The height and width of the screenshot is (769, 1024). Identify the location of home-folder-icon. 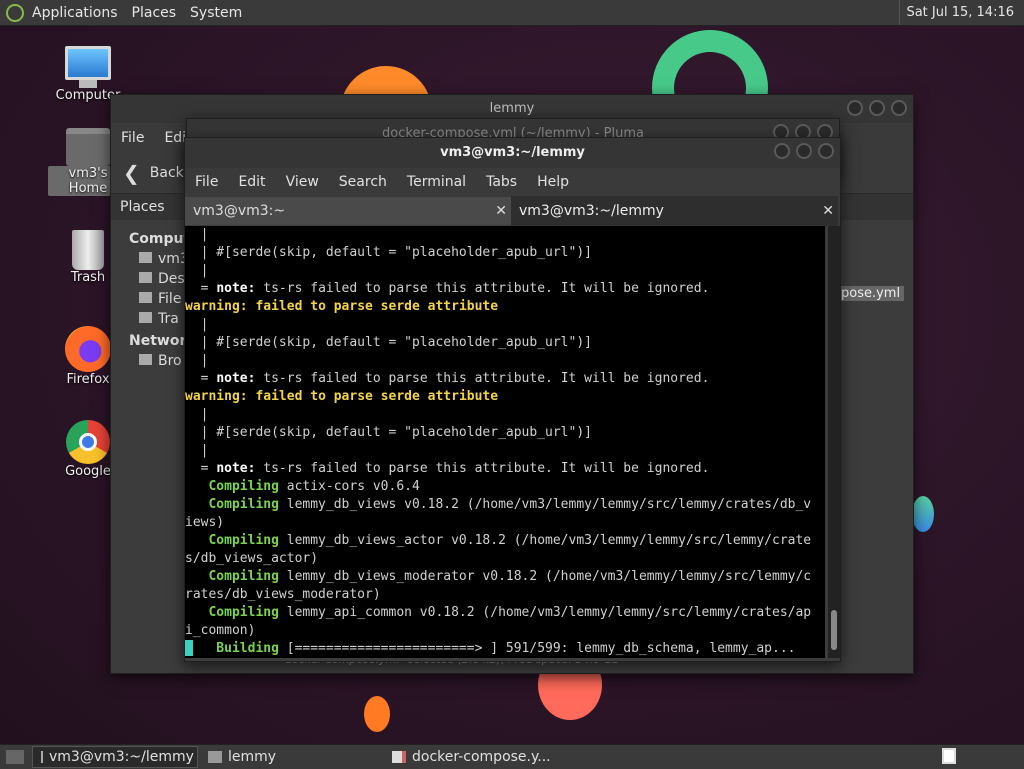
(88, 147).